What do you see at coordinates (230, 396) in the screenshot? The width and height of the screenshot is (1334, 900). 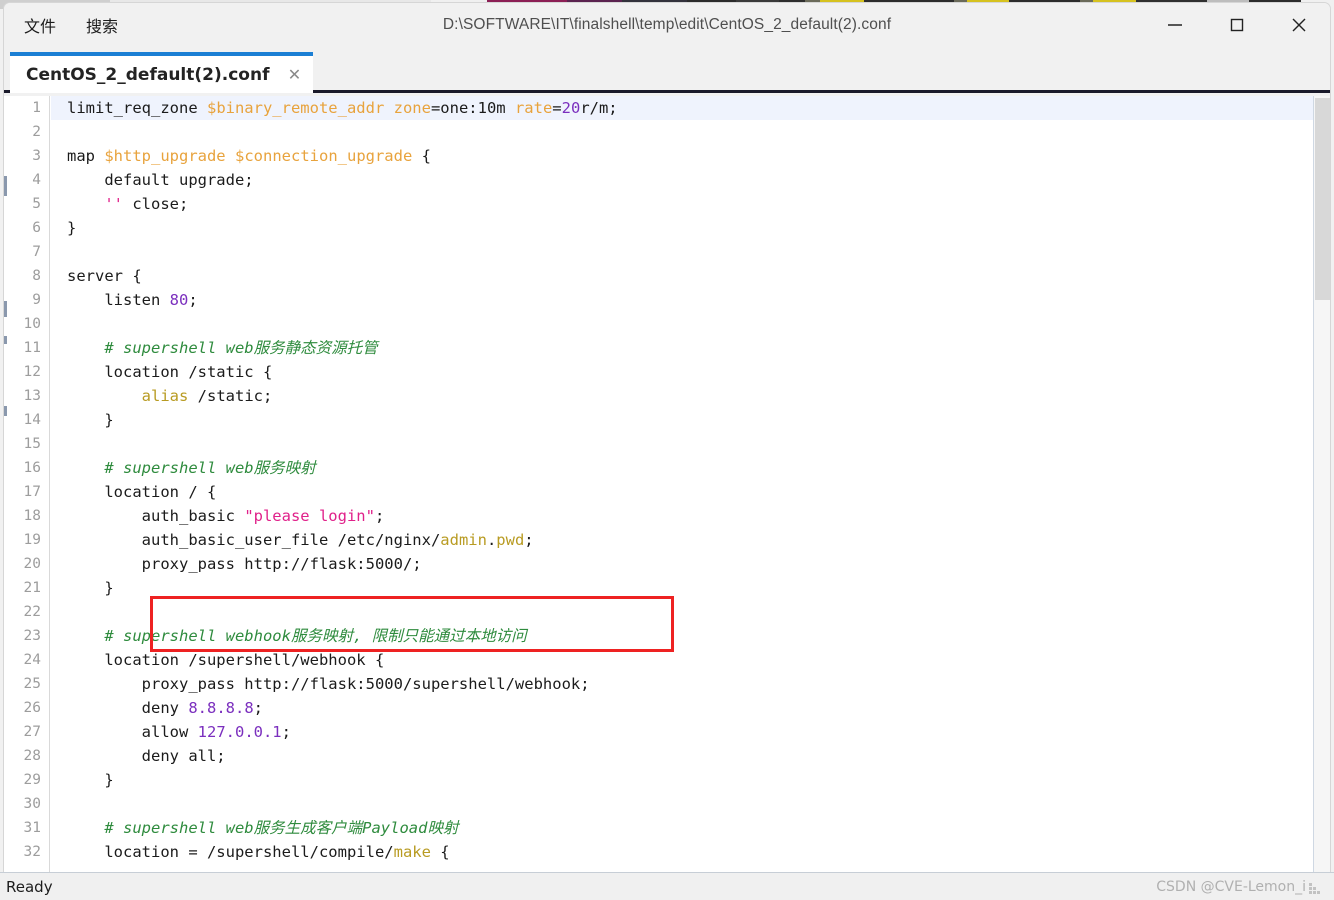 I see `code-token-plain: /static;` at bounding box center [230, 396].